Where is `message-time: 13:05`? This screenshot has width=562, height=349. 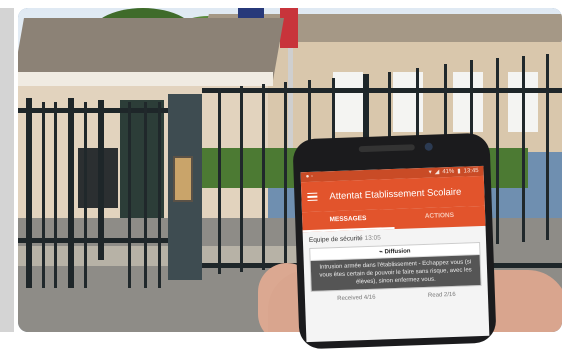
message-time: 13:05 is located at coordinates (372, 238).